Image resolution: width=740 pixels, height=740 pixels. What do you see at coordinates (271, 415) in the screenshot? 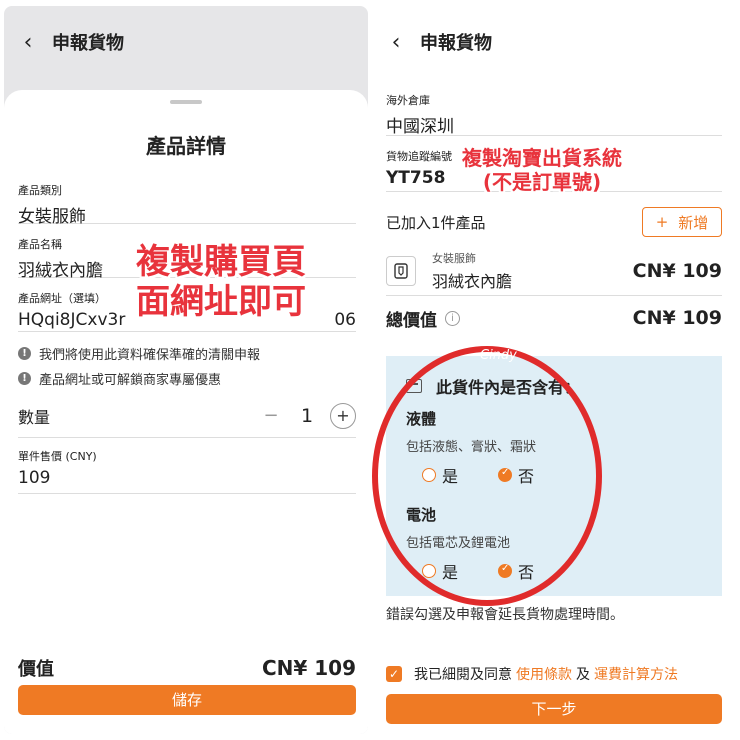
I see `decrement-button: −` at bounding box center [271, 415].